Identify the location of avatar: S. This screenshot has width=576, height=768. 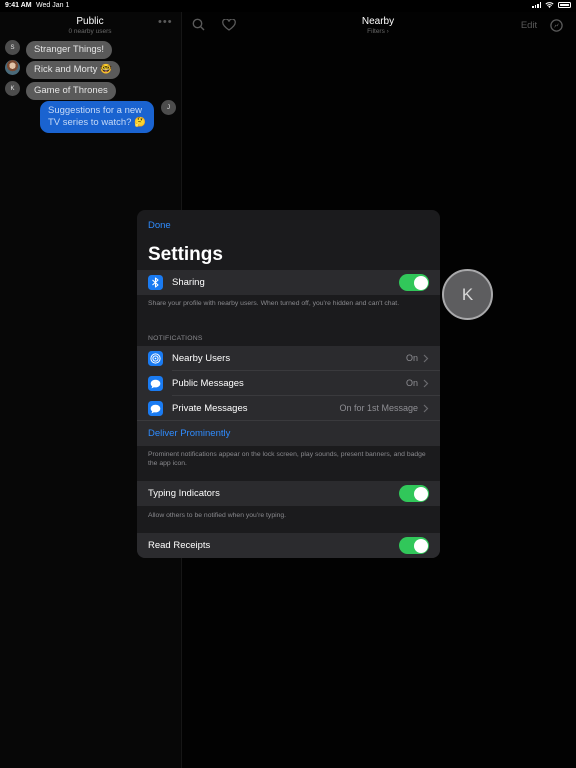
(12, 47).